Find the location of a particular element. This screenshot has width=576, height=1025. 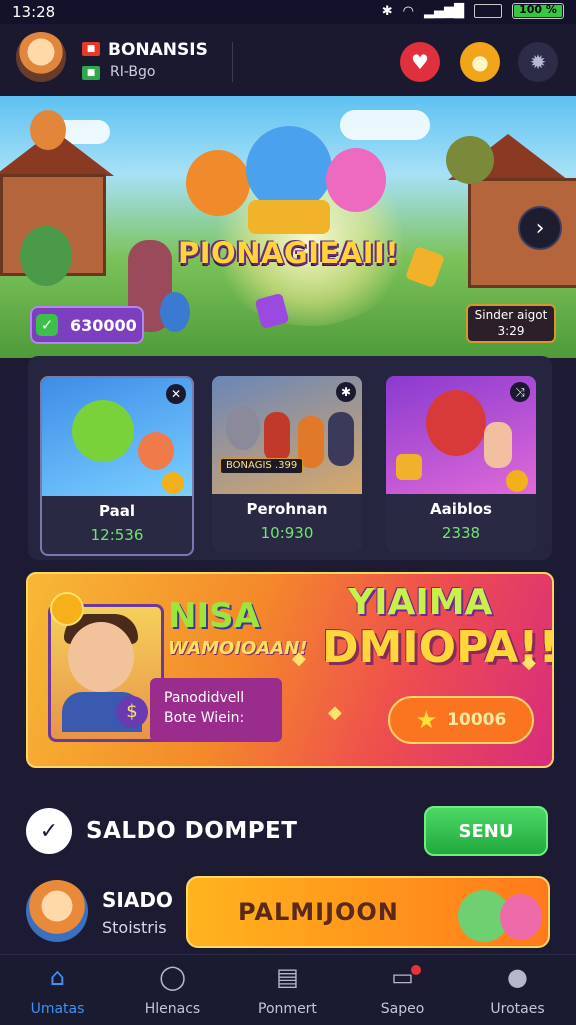

hero-timer-label: Sinder aigot is located at coordinates (511, 315).